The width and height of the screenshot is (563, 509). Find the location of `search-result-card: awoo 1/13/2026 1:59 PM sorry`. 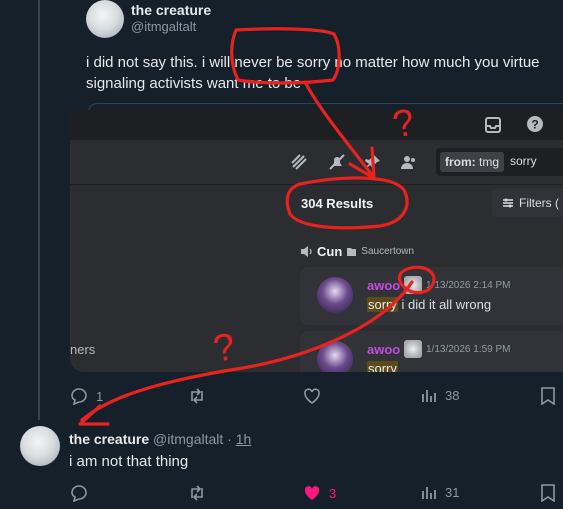

search-result-card: awoo 1/13/2026 1:59 PM sorry is located at coordinates (431, 351).